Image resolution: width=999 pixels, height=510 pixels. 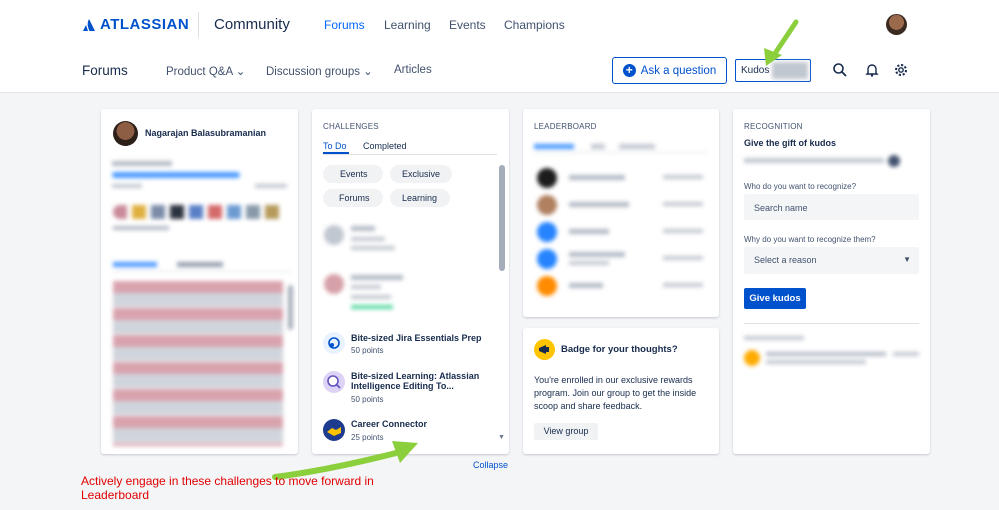 I want to click on view-group-button: View group, so click(x=566, y=431).